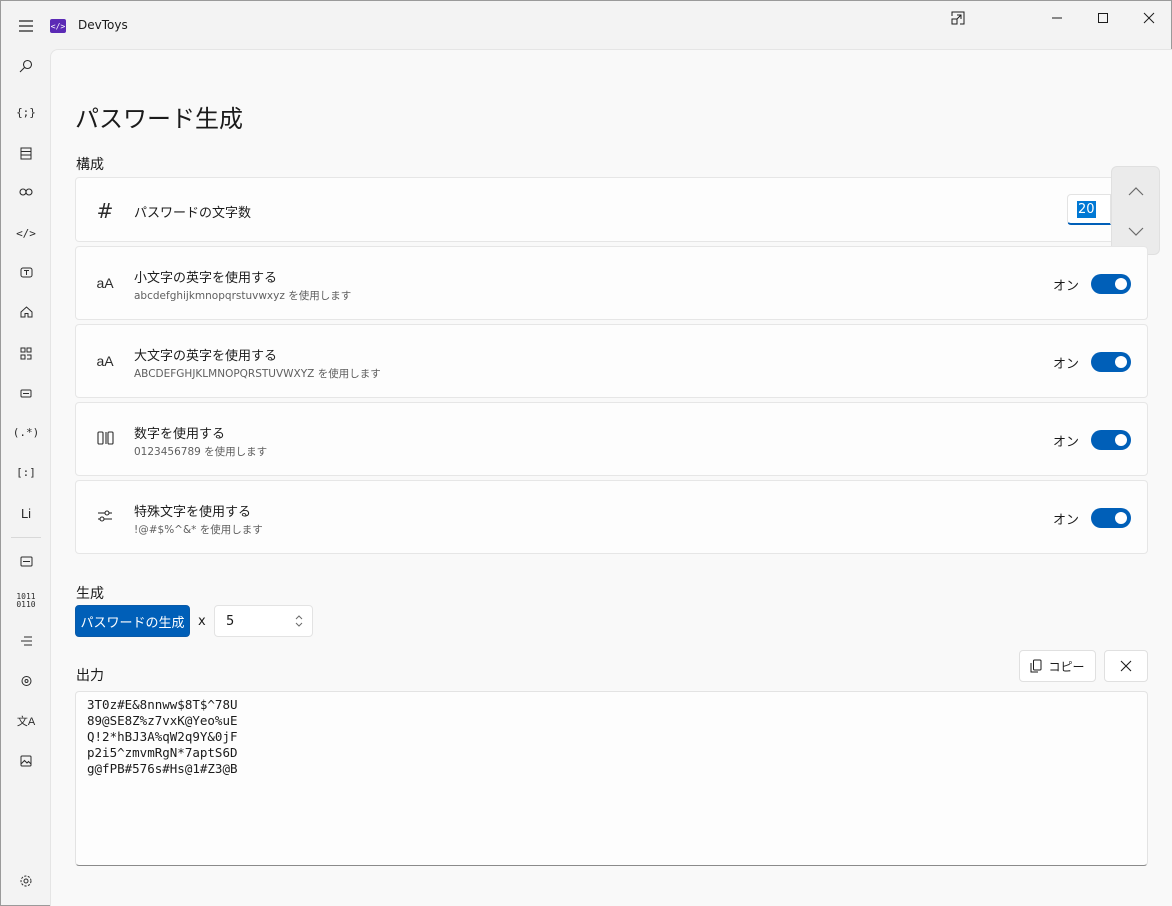 This screenshot has height=906, width=1172. Describe the element at coordinates (1111, 518) in the screenshot. I see `special-chars-toggle` at that location.